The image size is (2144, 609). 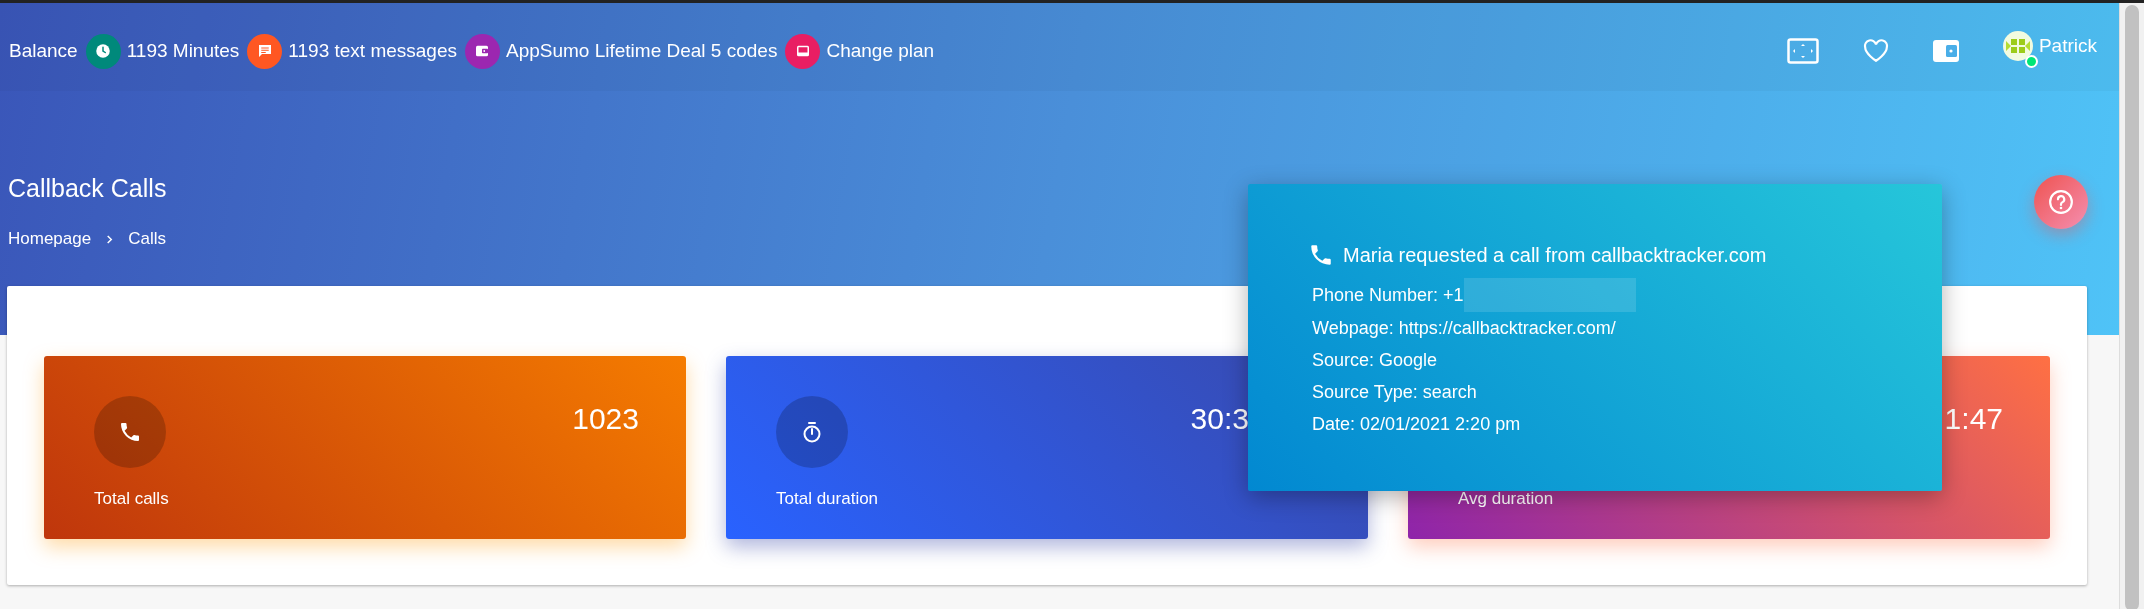 What do you see at coordinates (1416, 424) in the screenshot?
I see `notification-detail: Date: 02/01/2021 2:20 pm` at bounding box center [1416, 424].